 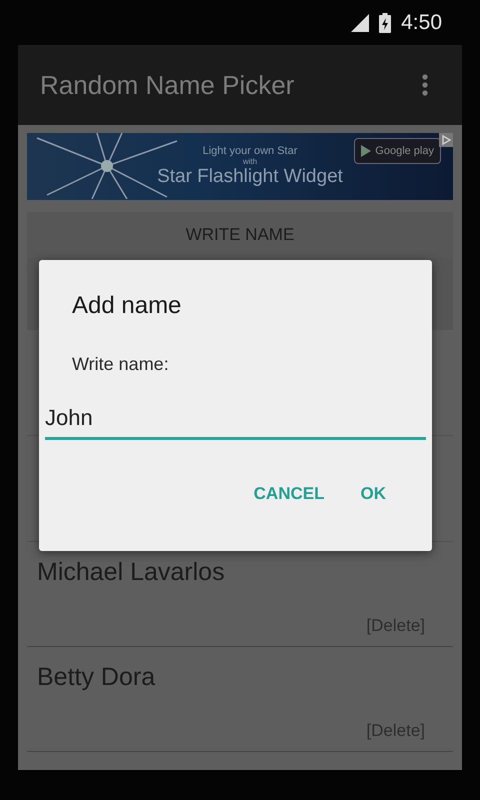 I want to click on store-badge-label: Google play, so click(x=404, y=151).